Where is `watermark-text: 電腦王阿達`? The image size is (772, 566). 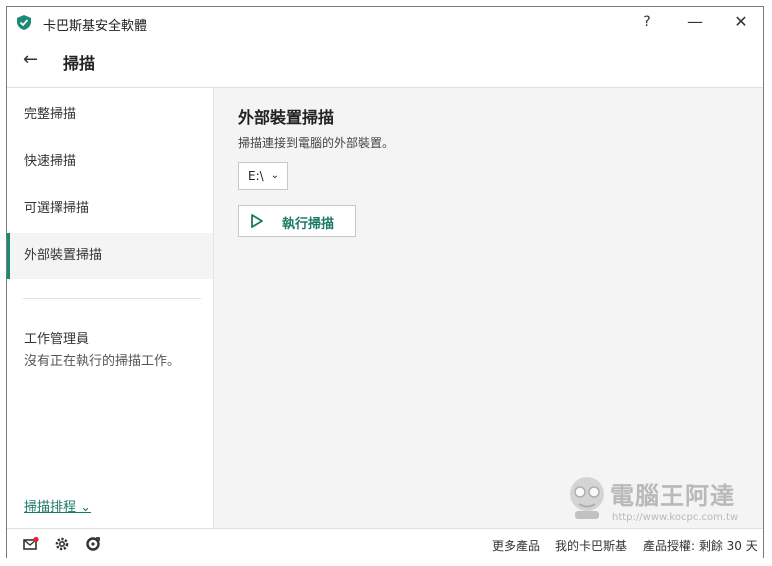 watermark-text: 電腦王阿達 is located at coordinates (672, 496).